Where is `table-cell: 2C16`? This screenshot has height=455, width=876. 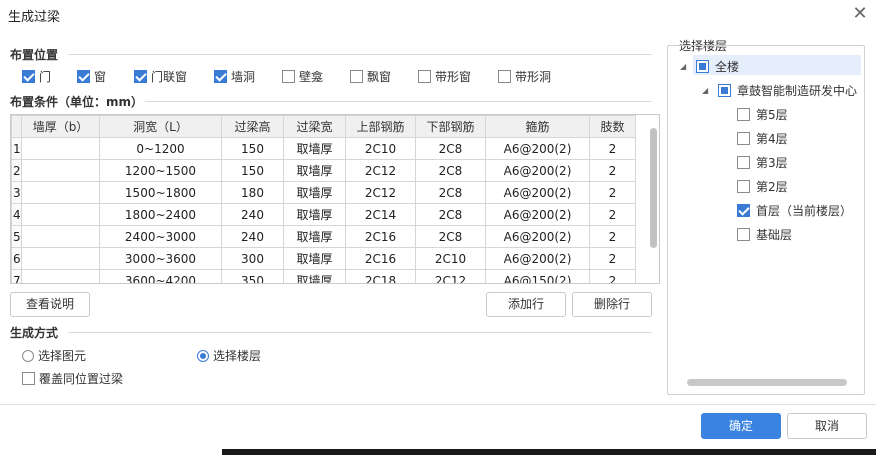
table-cell: 2C16 is located at coordinates (380, 236).